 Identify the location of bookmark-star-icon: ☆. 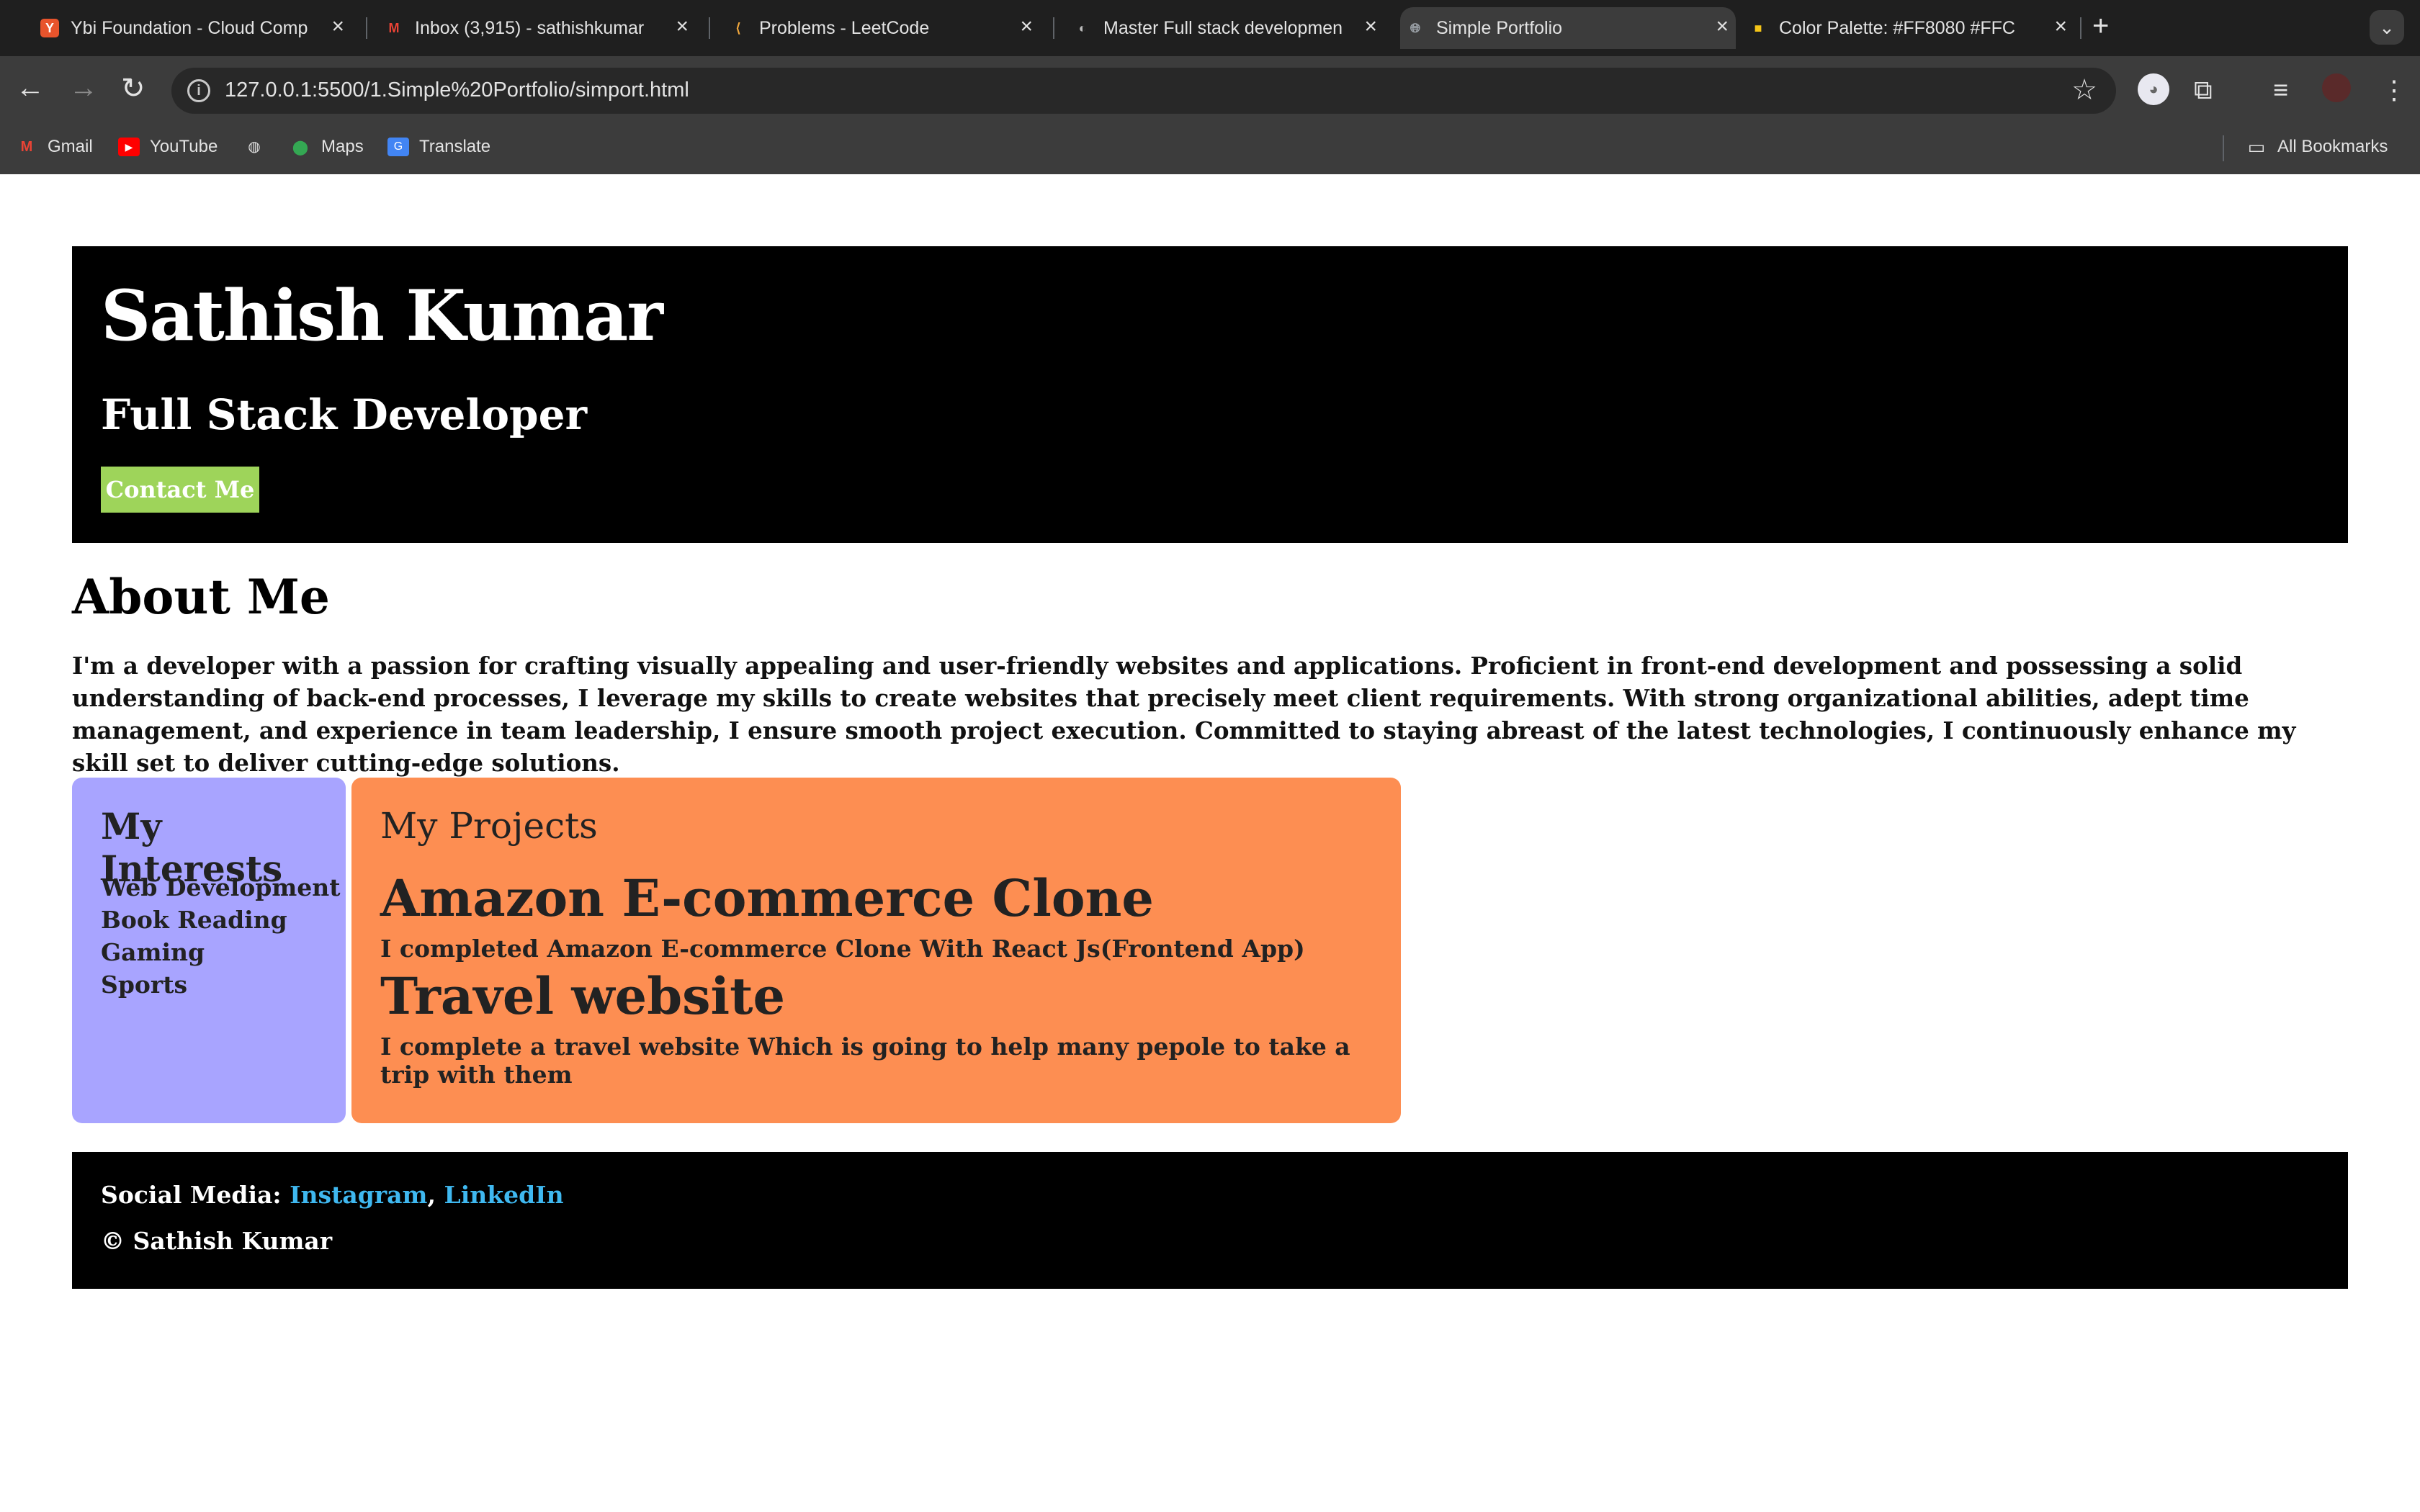
(2084, 90).